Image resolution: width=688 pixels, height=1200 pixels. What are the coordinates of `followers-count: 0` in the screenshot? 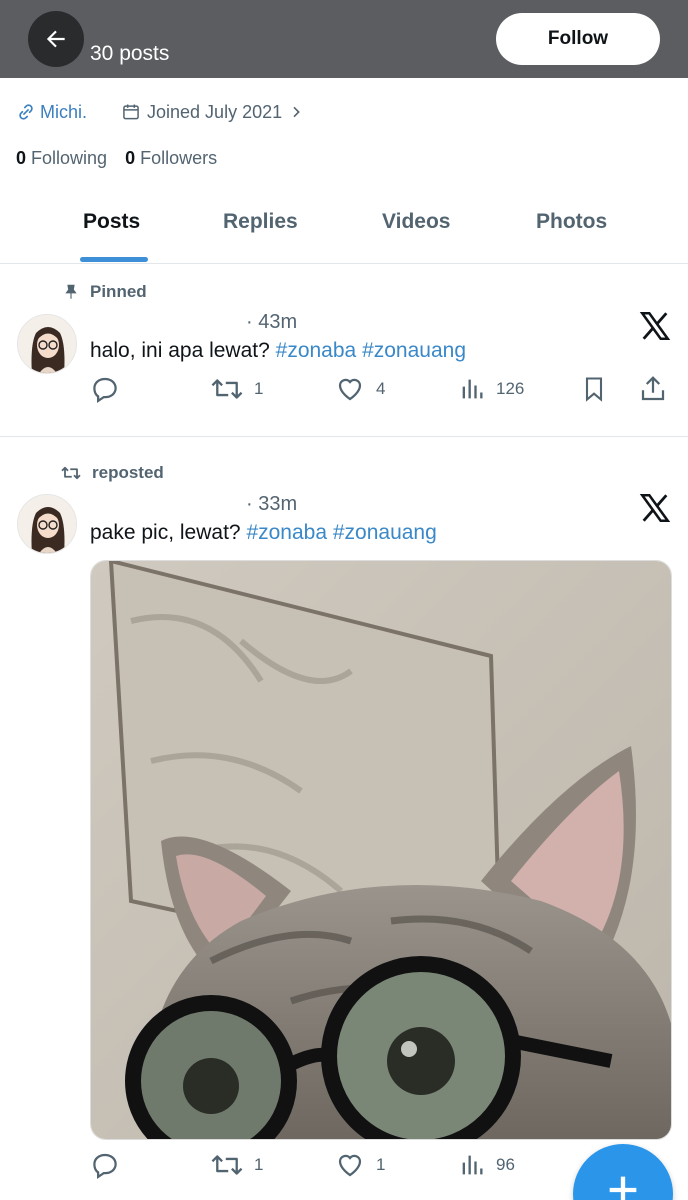 It's located at (130, 158).